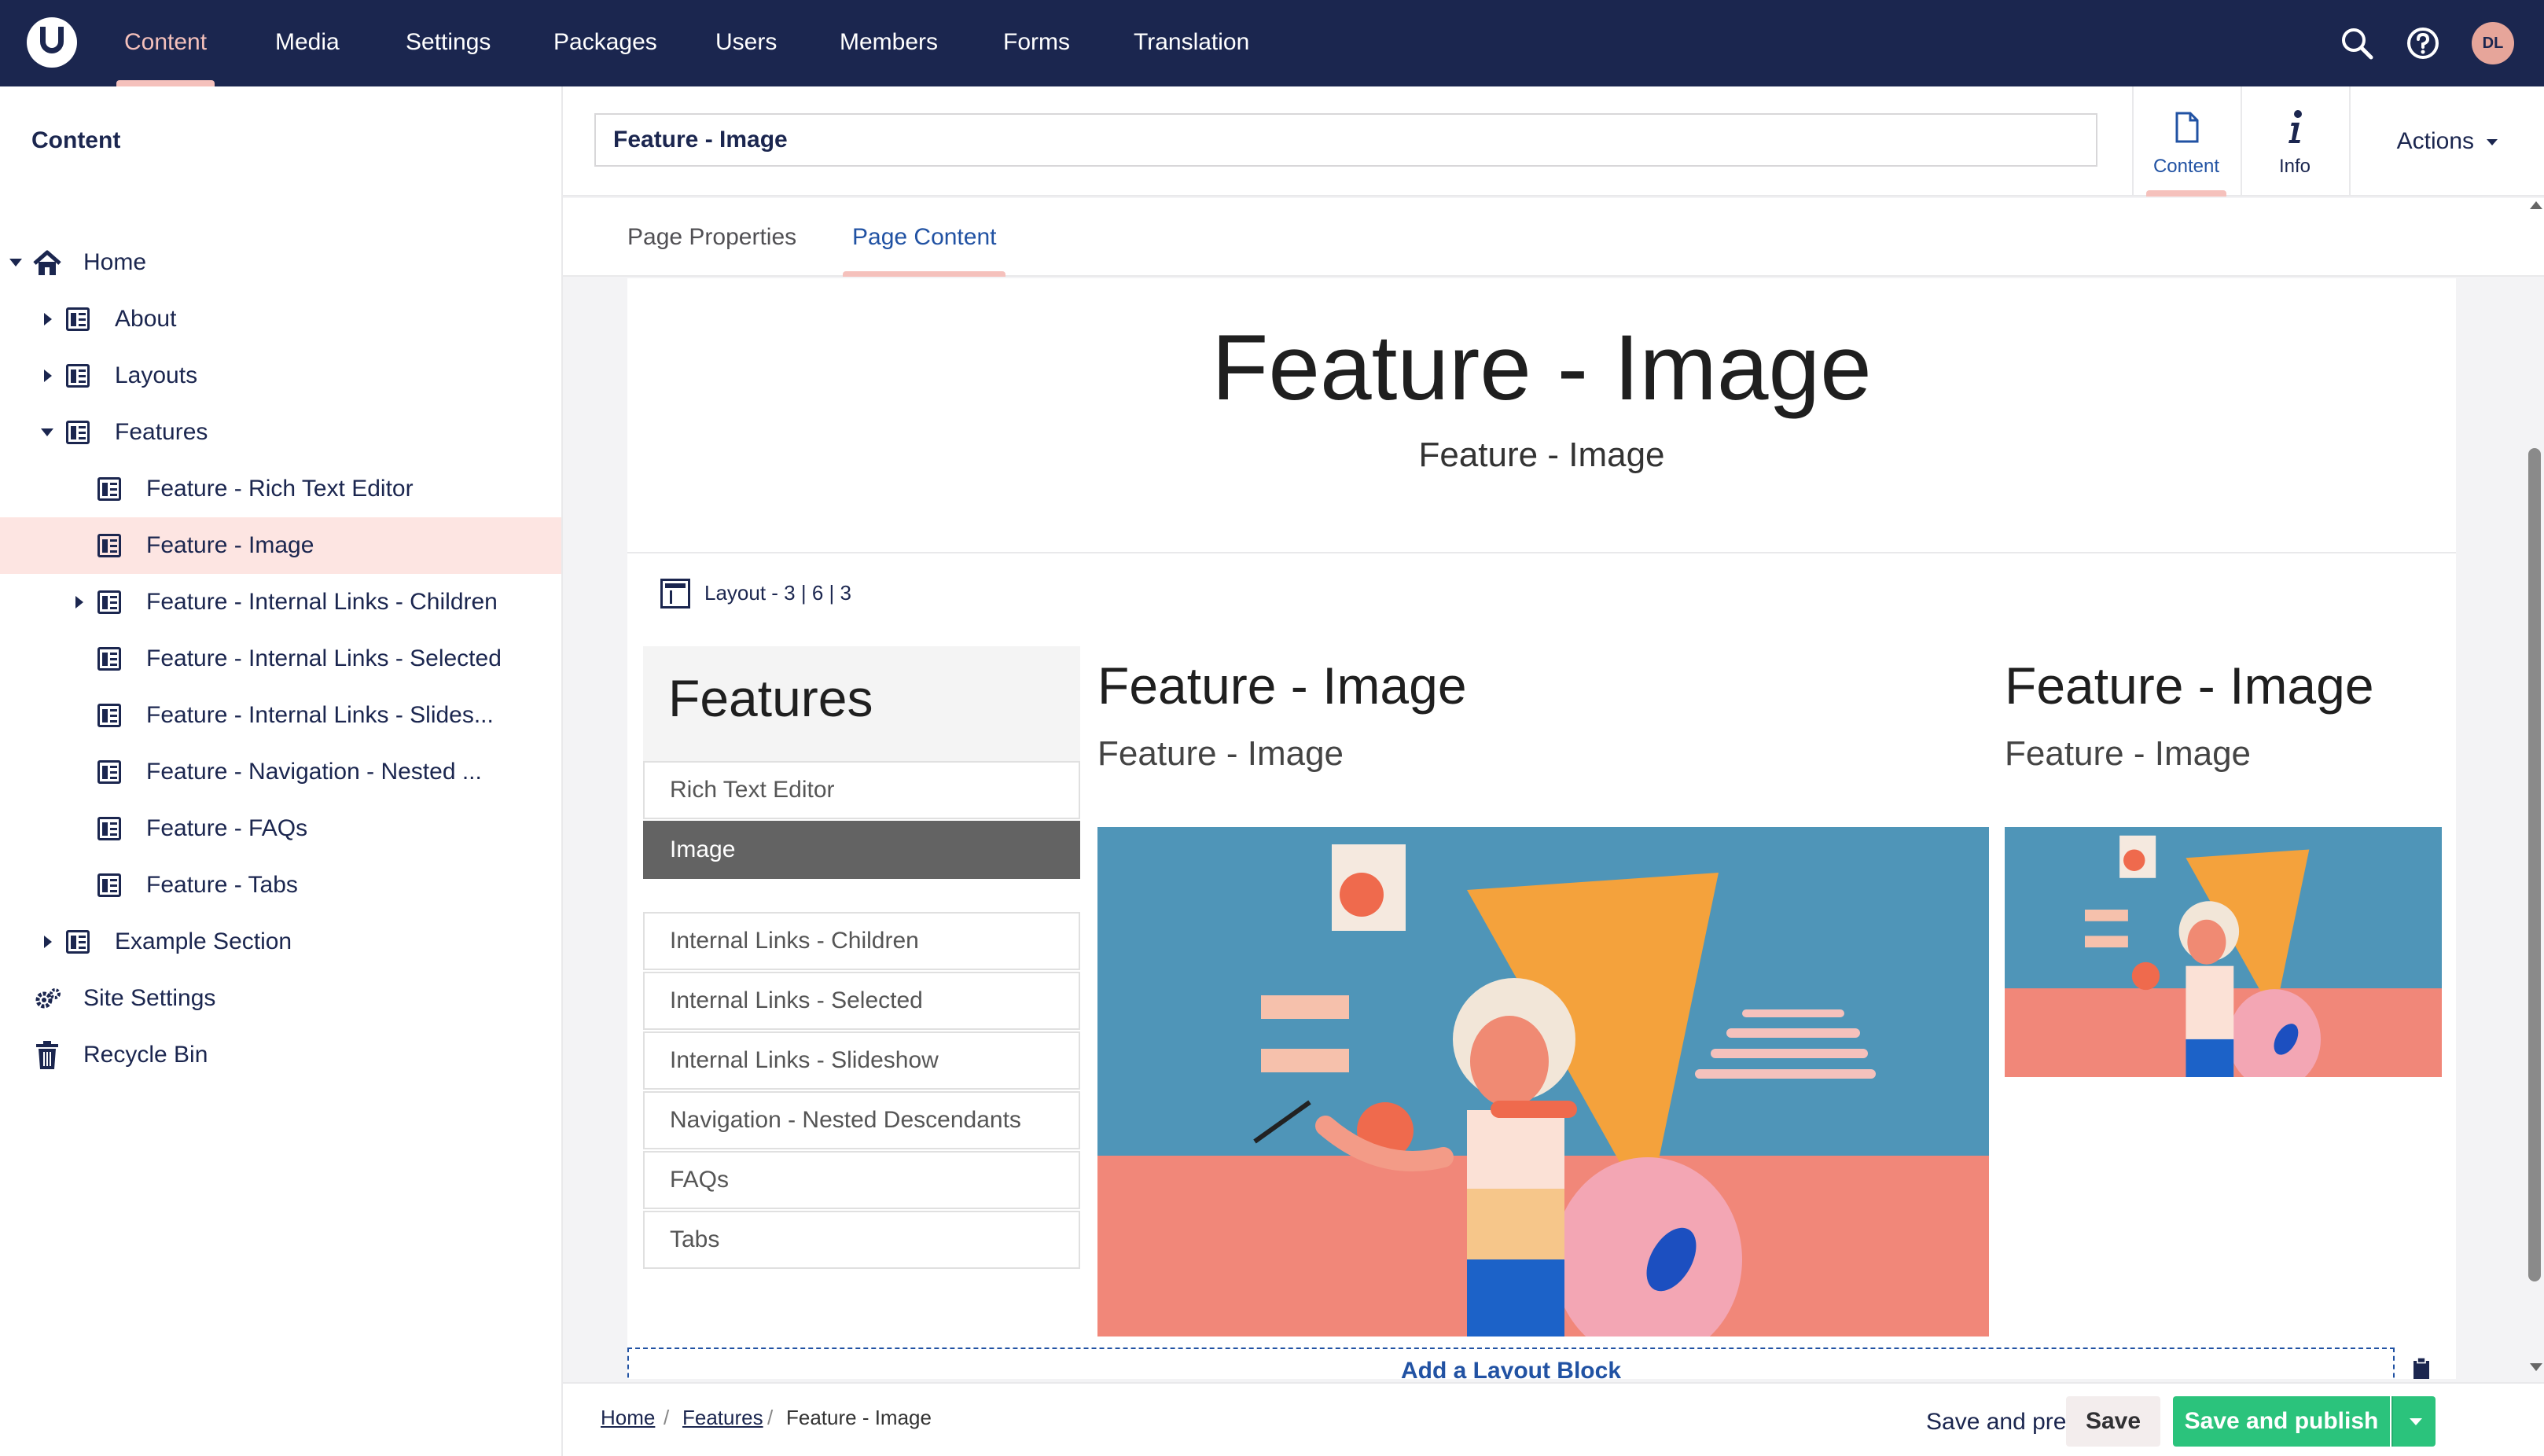 This screenshot has width=2544, height=1456. I want to click on app-info-label: Info, so click(2294, 166).